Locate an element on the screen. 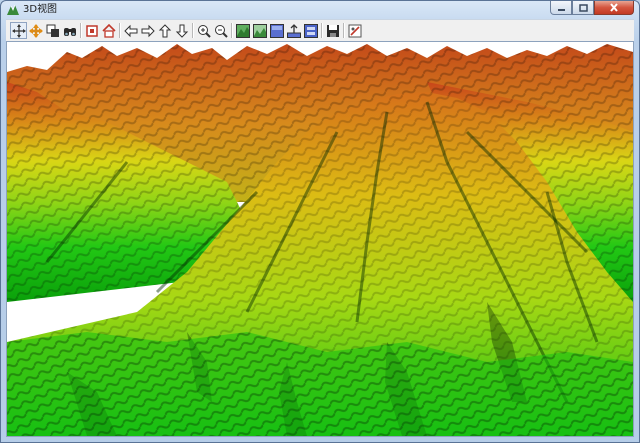 Image resolution: width=640 pixels, height=443 pixels. minimize-button is located at coordinates (561, 8).